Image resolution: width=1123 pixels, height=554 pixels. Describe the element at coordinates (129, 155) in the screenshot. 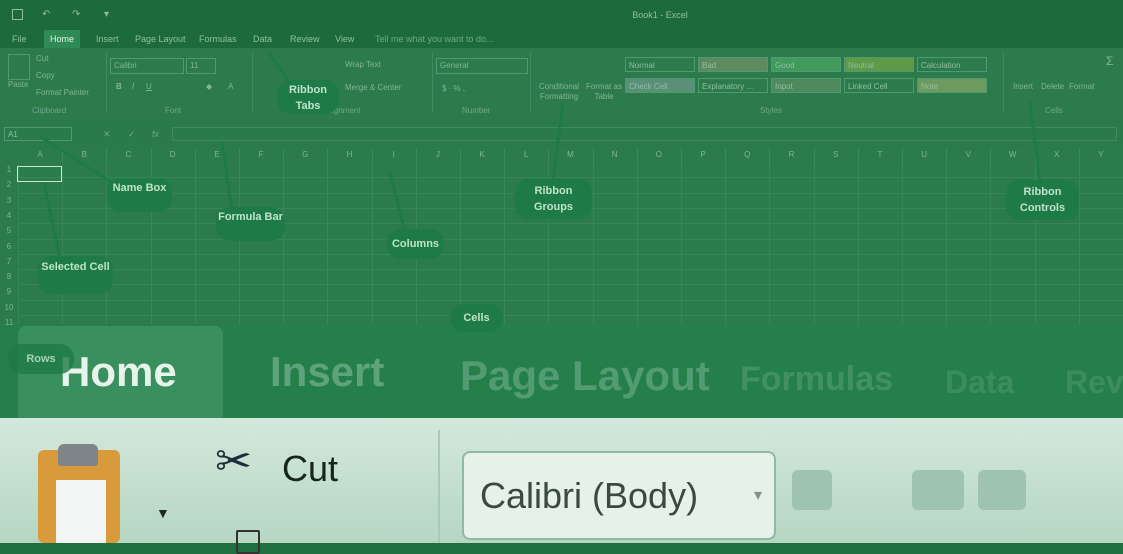

I see `column-header: C` at that location.